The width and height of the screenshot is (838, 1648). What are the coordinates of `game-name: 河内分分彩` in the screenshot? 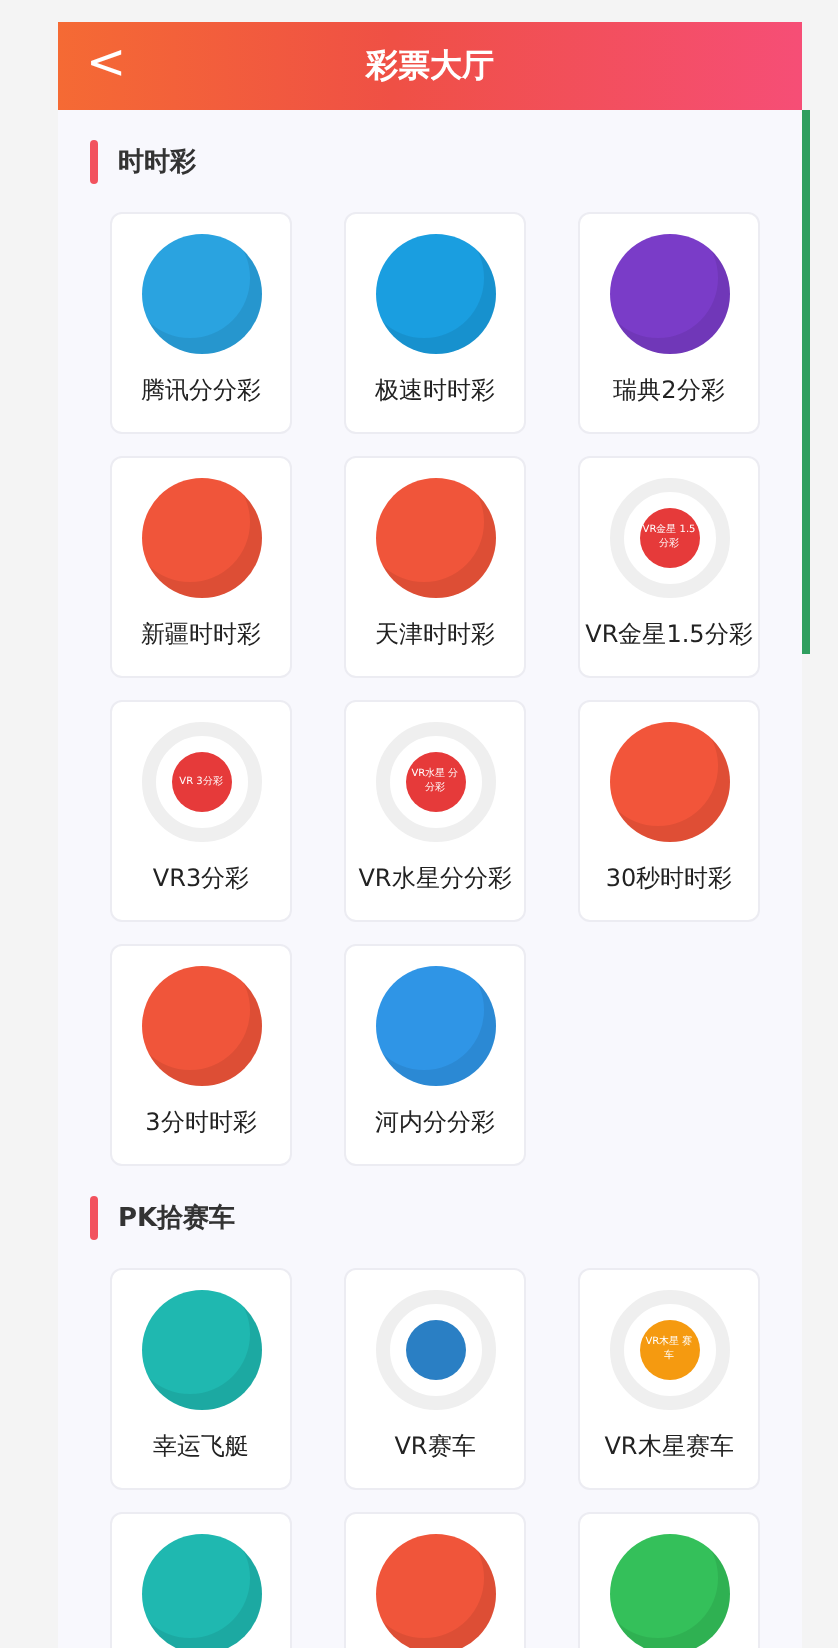 It's located at (435, 1123).